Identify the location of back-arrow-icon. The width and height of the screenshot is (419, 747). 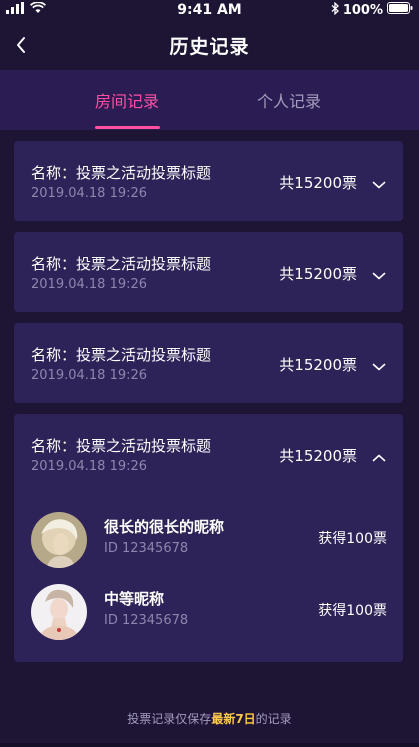
(24, 49).